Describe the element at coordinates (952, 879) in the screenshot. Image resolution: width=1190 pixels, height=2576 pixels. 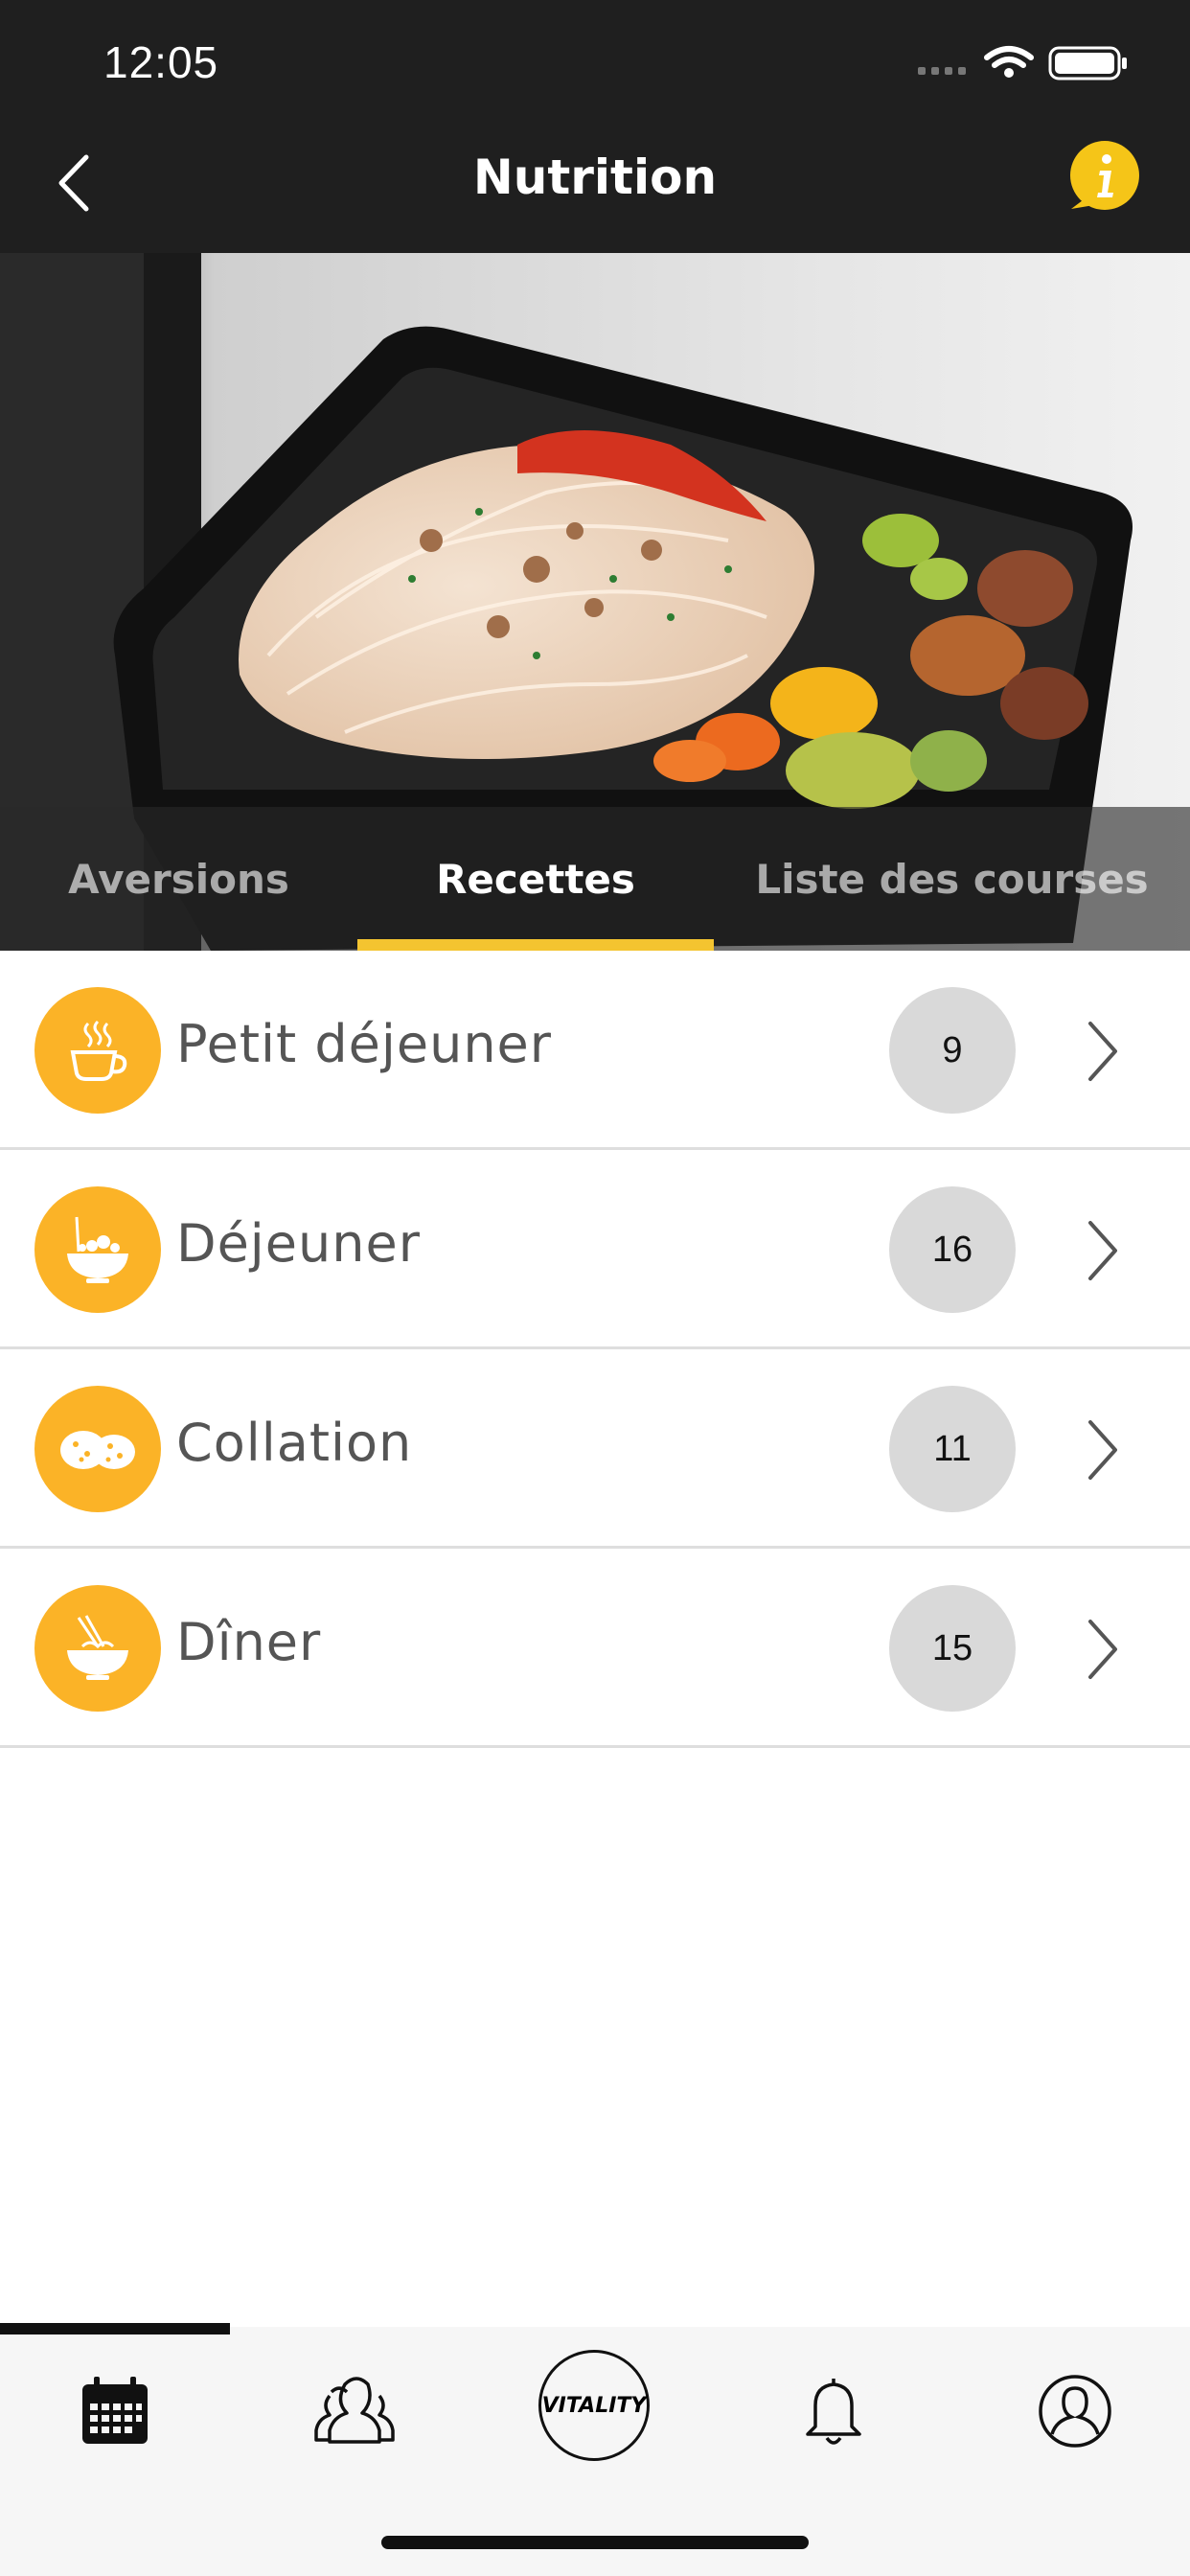
I see `tab-liste-des-courses: Liste des courses` at that location.